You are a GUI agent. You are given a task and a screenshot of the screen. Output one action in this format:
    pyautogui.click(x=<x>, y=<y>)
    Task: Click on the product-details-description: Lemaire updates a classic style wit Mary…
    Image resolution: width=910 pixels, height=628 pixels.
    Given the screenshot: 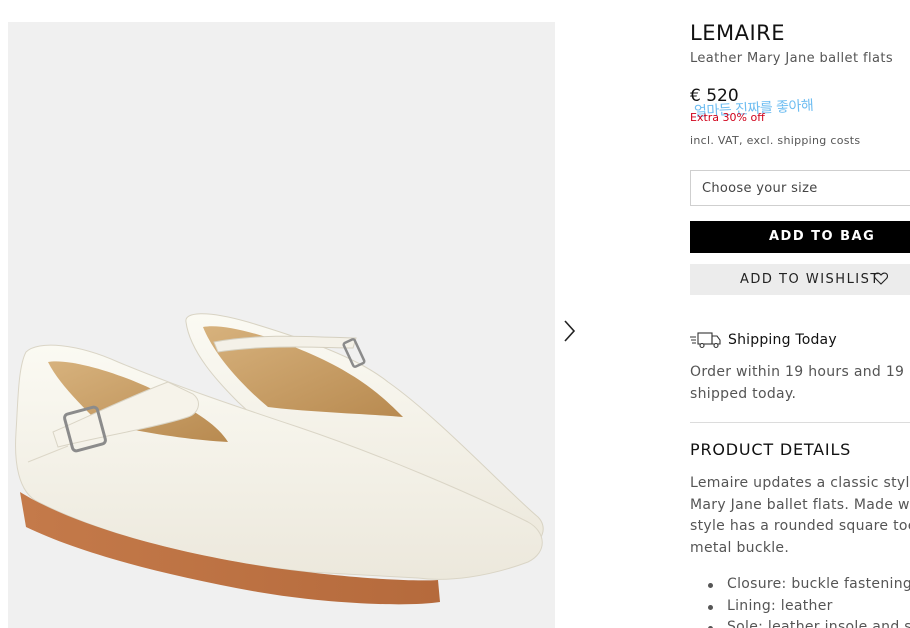 What is the action you would take?
    pyautogui.click(x=800, y=516)
    